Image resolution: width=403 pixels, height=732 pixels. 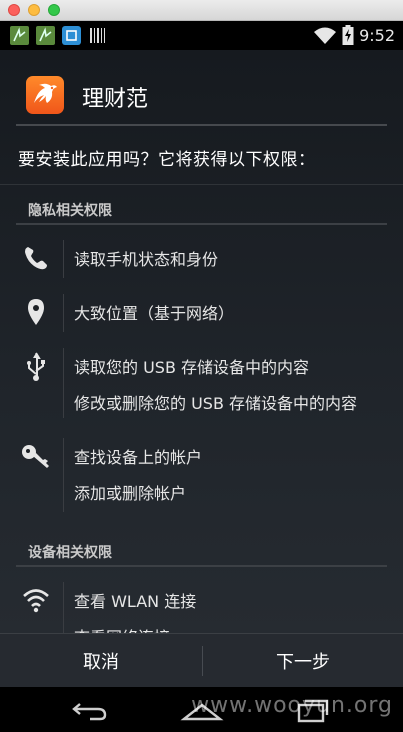 I want to click on battery-charging-icon, so click(x=348, y=35).